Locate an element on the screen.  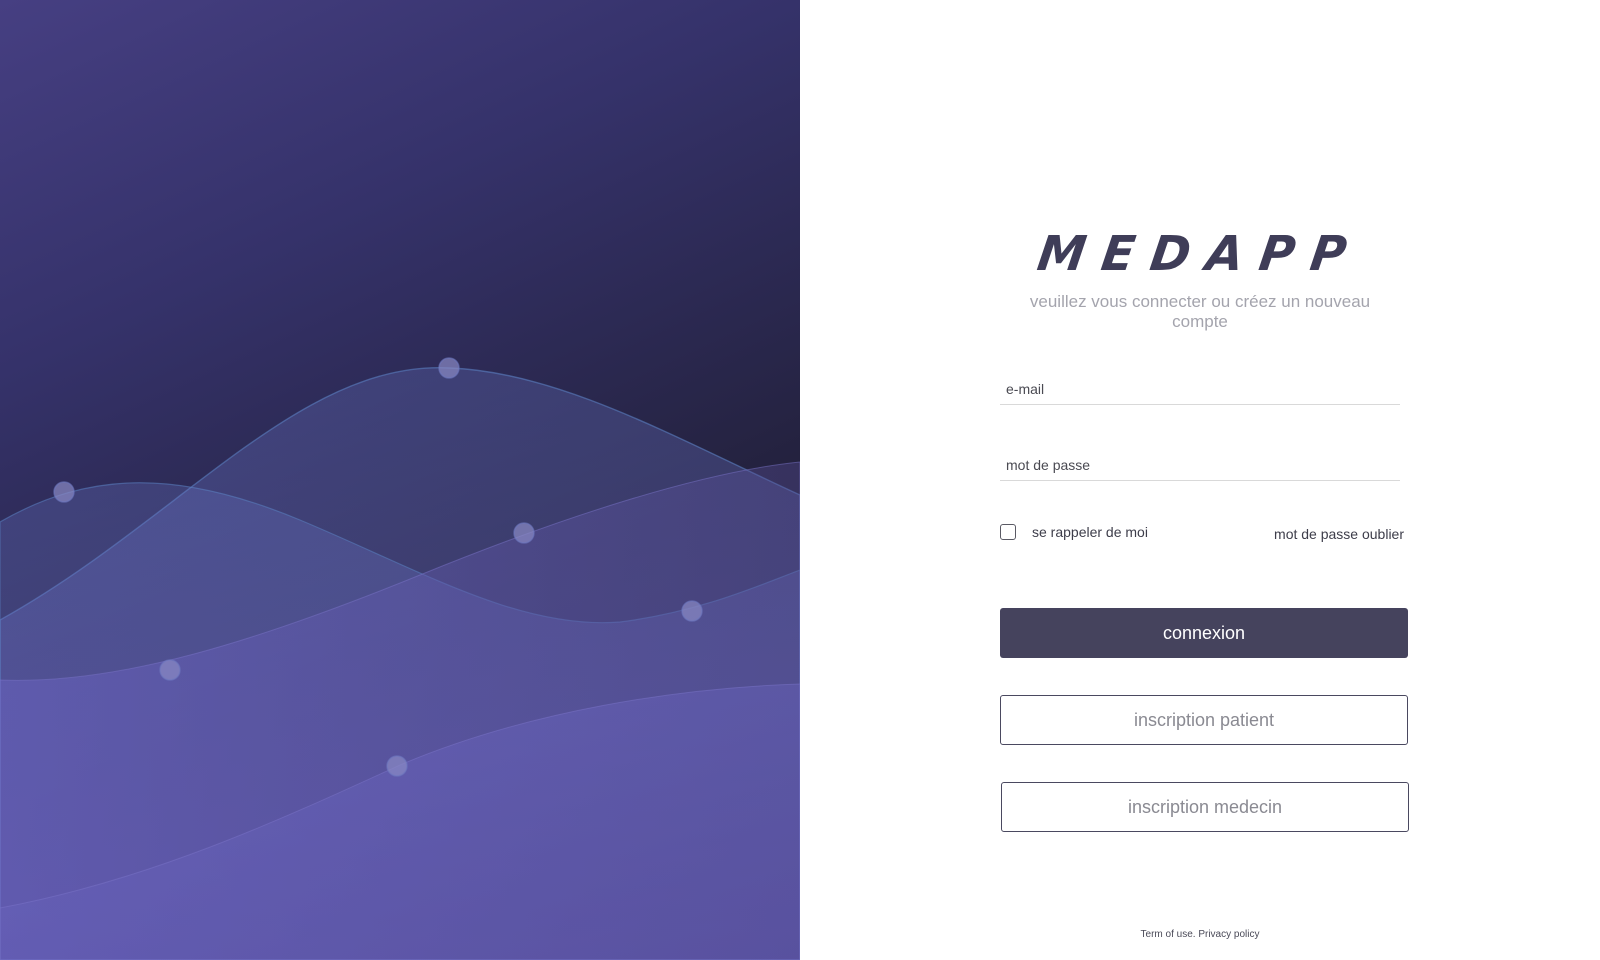
footer-links: Term of use. Privacy policy is located at coordinates (1200, 934).